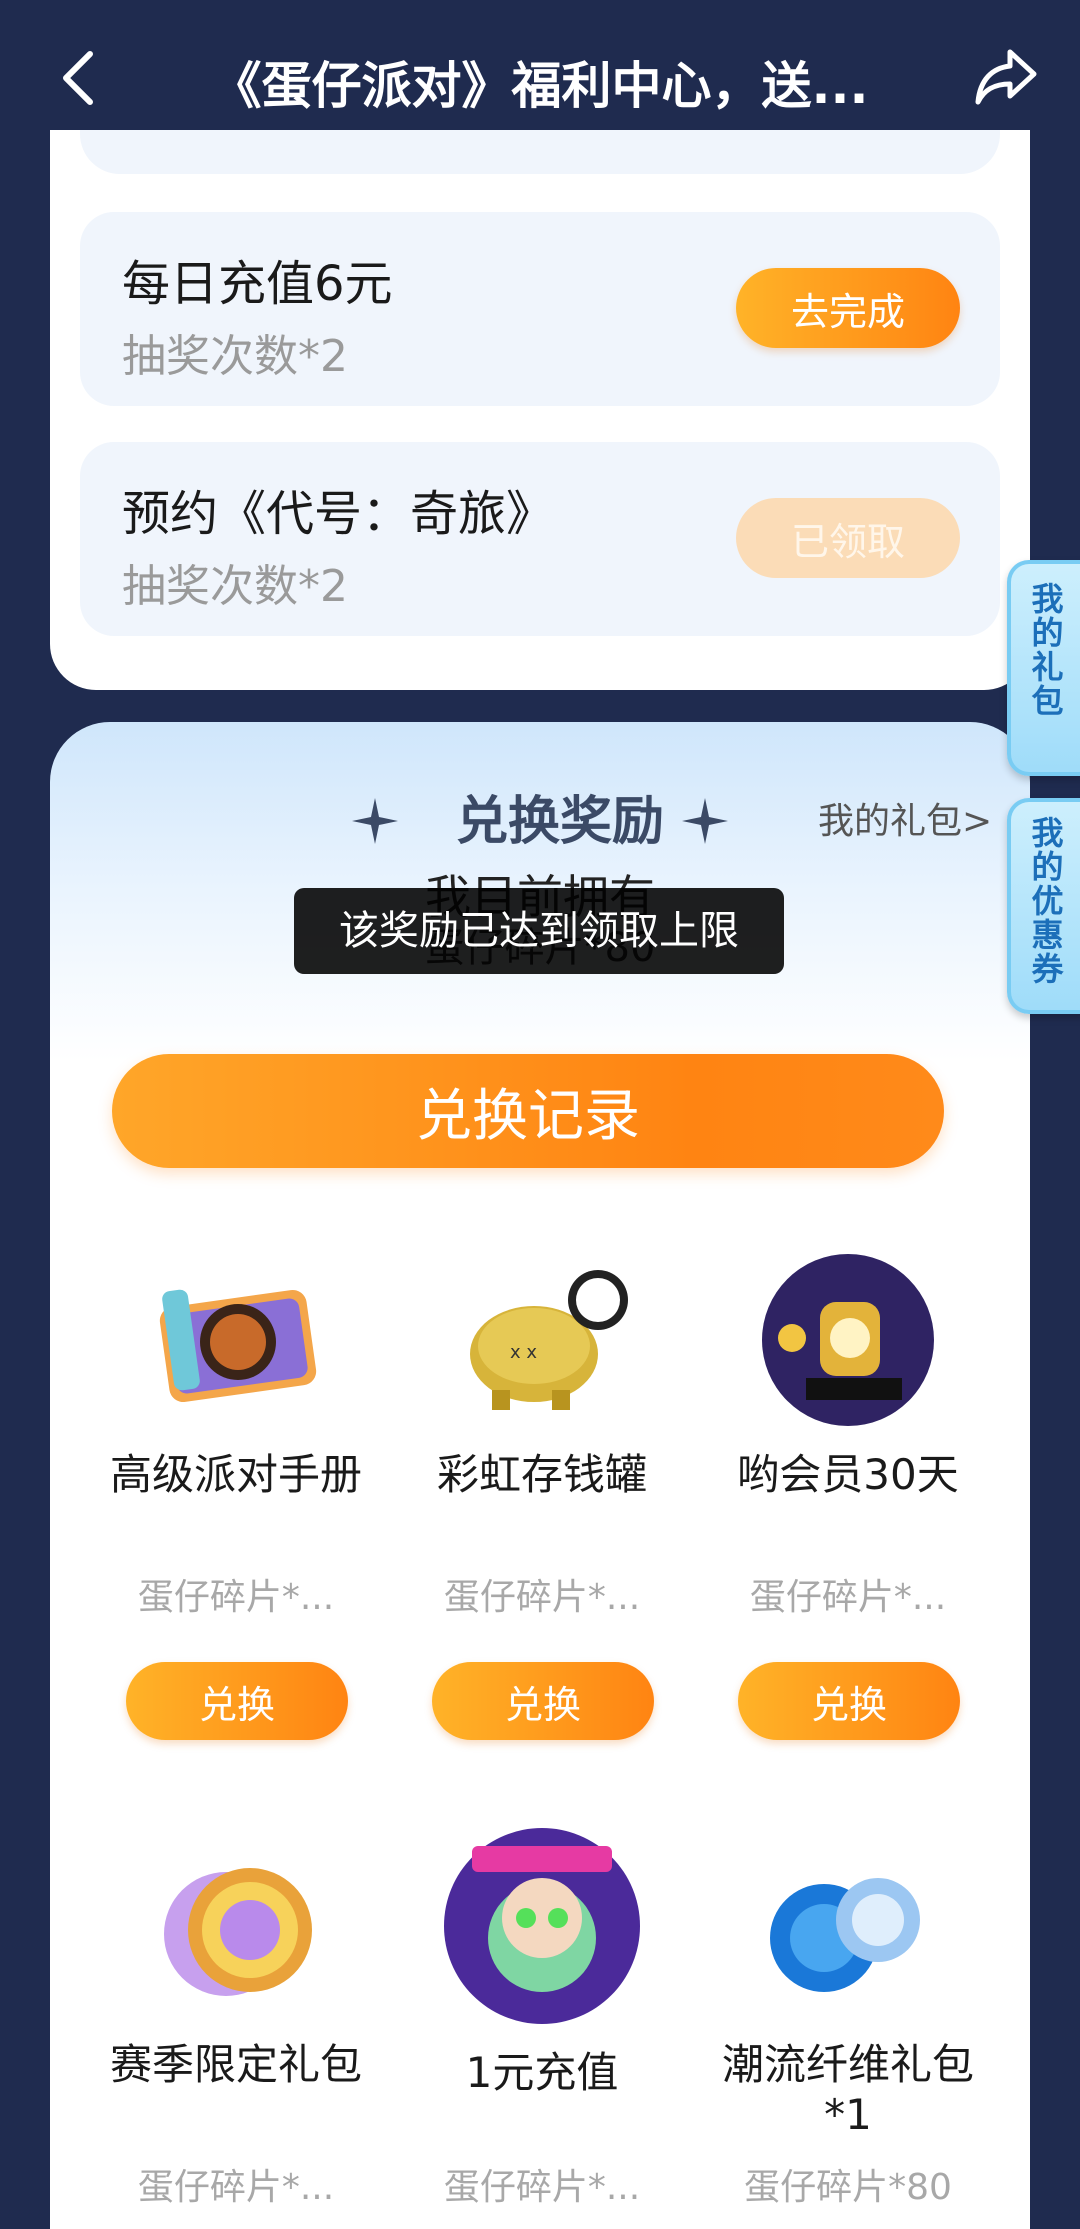  Describe the element at coordinates (82, 78) in the screenshot. I see `chevron-left-icon` at that location.